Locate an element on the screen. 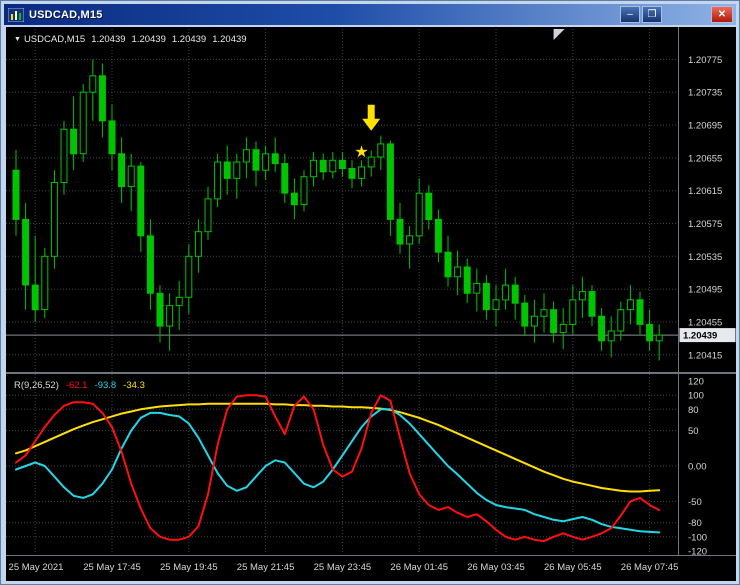 This screenshot has width=740, height=585. close-value: 1.20439 is located at coordinates (229, 39).